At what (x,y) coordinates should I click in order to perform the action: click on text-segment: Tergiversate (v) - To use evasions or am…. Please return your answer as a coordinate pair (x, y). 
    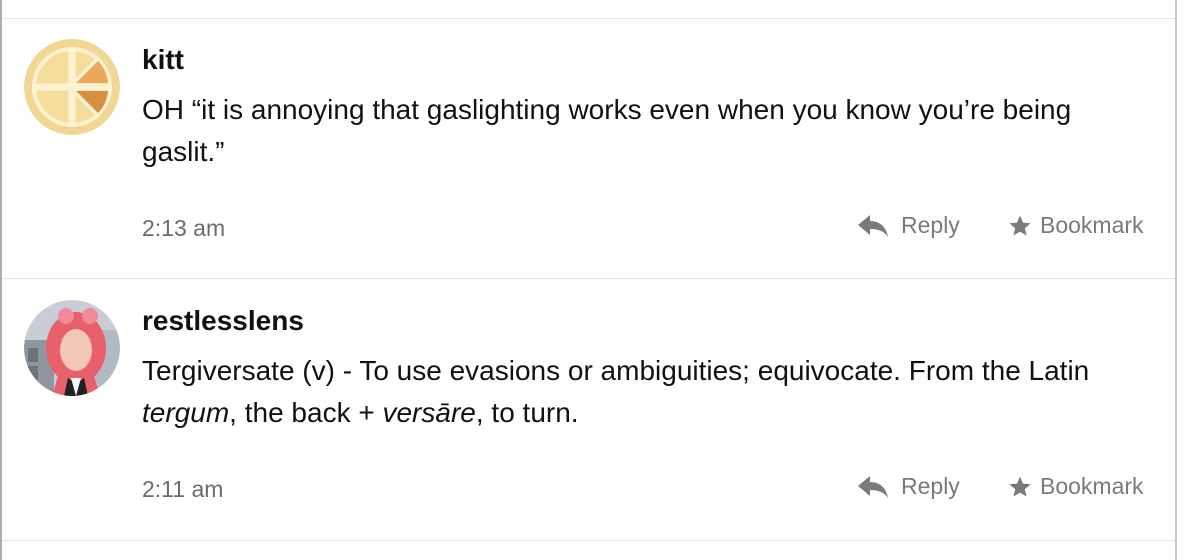
    Looking at the image, I should click on (616, 370).